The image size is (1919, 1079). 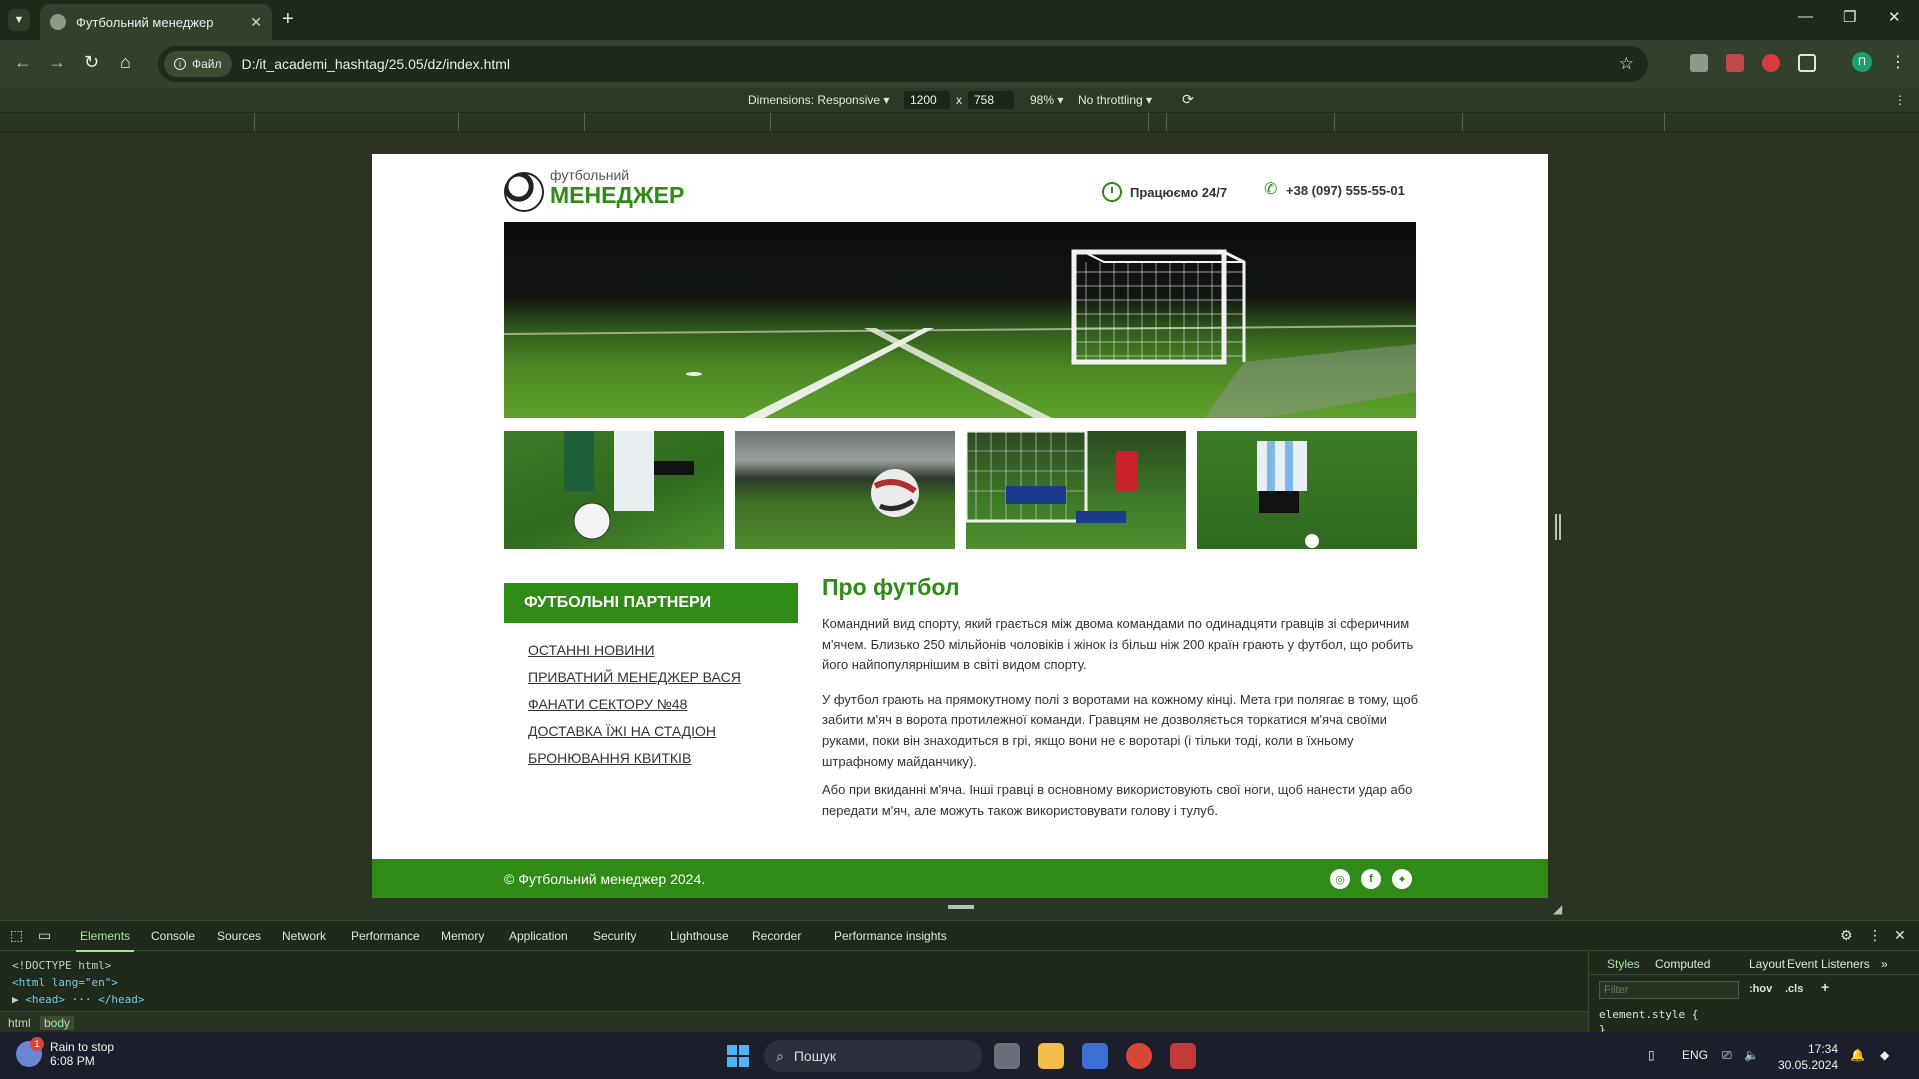 What do you see at coordinates (385, 936) in the screenshot?
I see `tab-performance: Performance` at bounding box center [385, 936].